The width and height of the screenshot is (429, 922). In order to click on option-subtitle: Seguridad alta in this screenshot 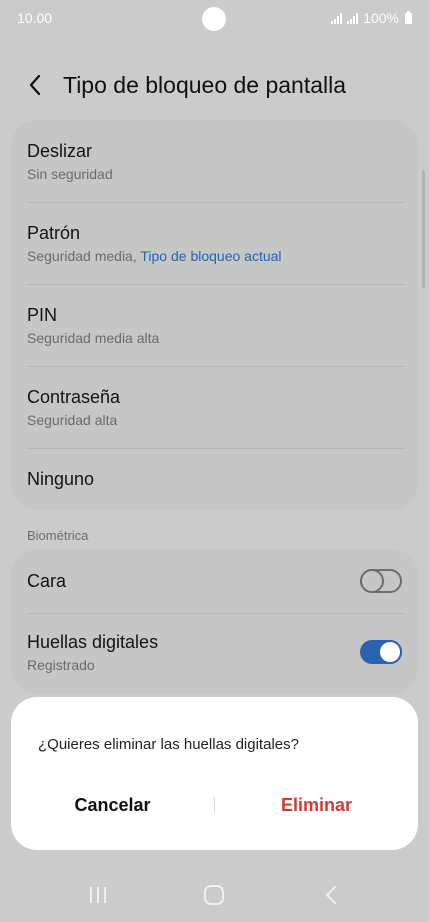, I will do `click(72, 419)`.